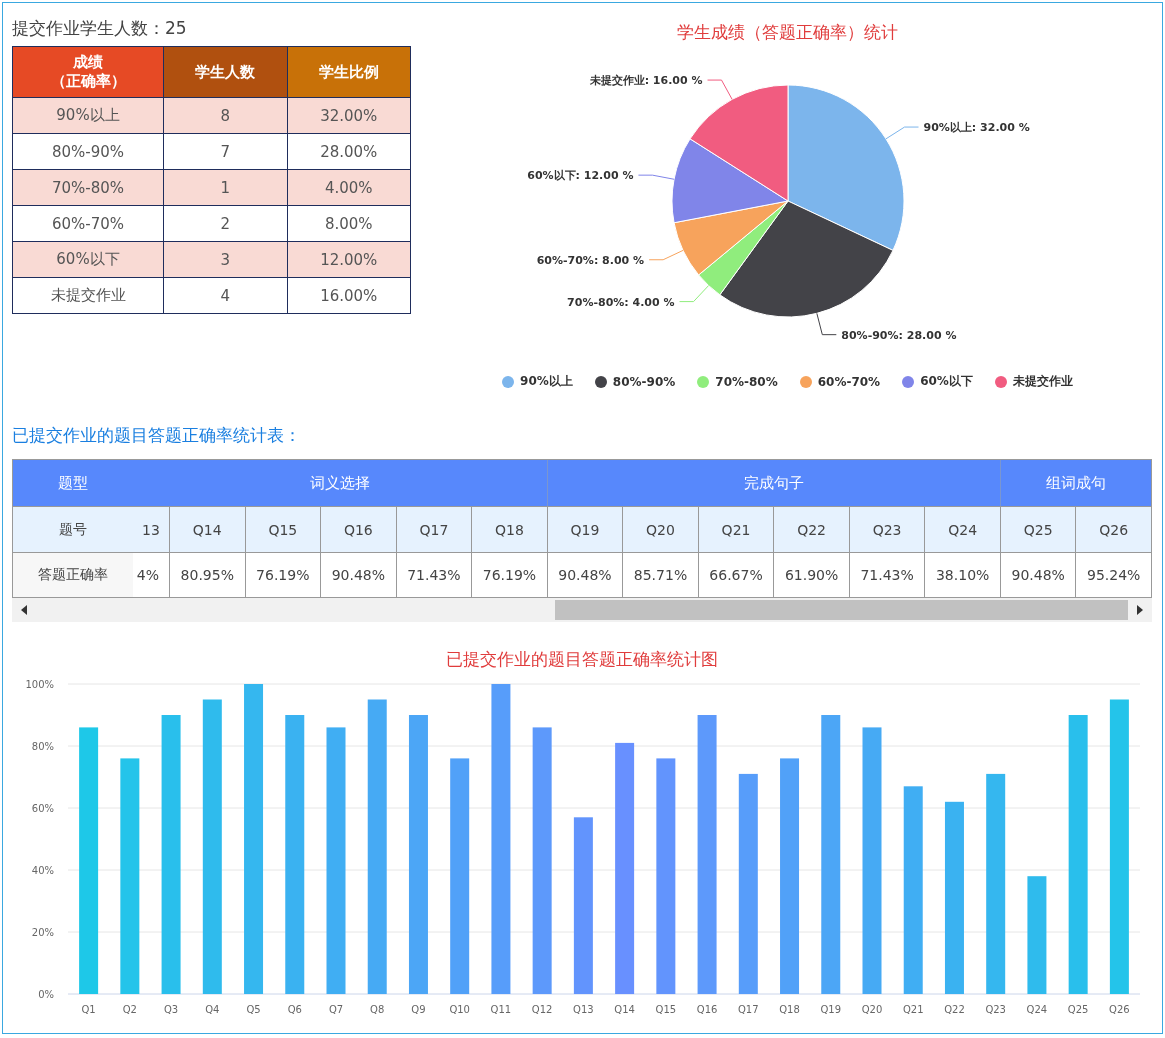  I want to click on axis-tick-label: Q22, so click(954, 1009).